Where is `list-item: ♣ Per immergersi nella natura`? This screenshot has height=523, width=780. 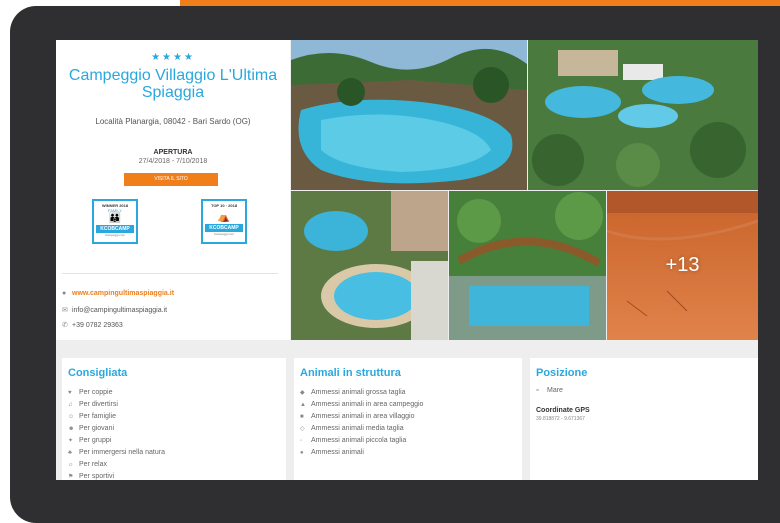 list-item: ♣ Per immergersi nella natura is located at coordinates (116, 453).